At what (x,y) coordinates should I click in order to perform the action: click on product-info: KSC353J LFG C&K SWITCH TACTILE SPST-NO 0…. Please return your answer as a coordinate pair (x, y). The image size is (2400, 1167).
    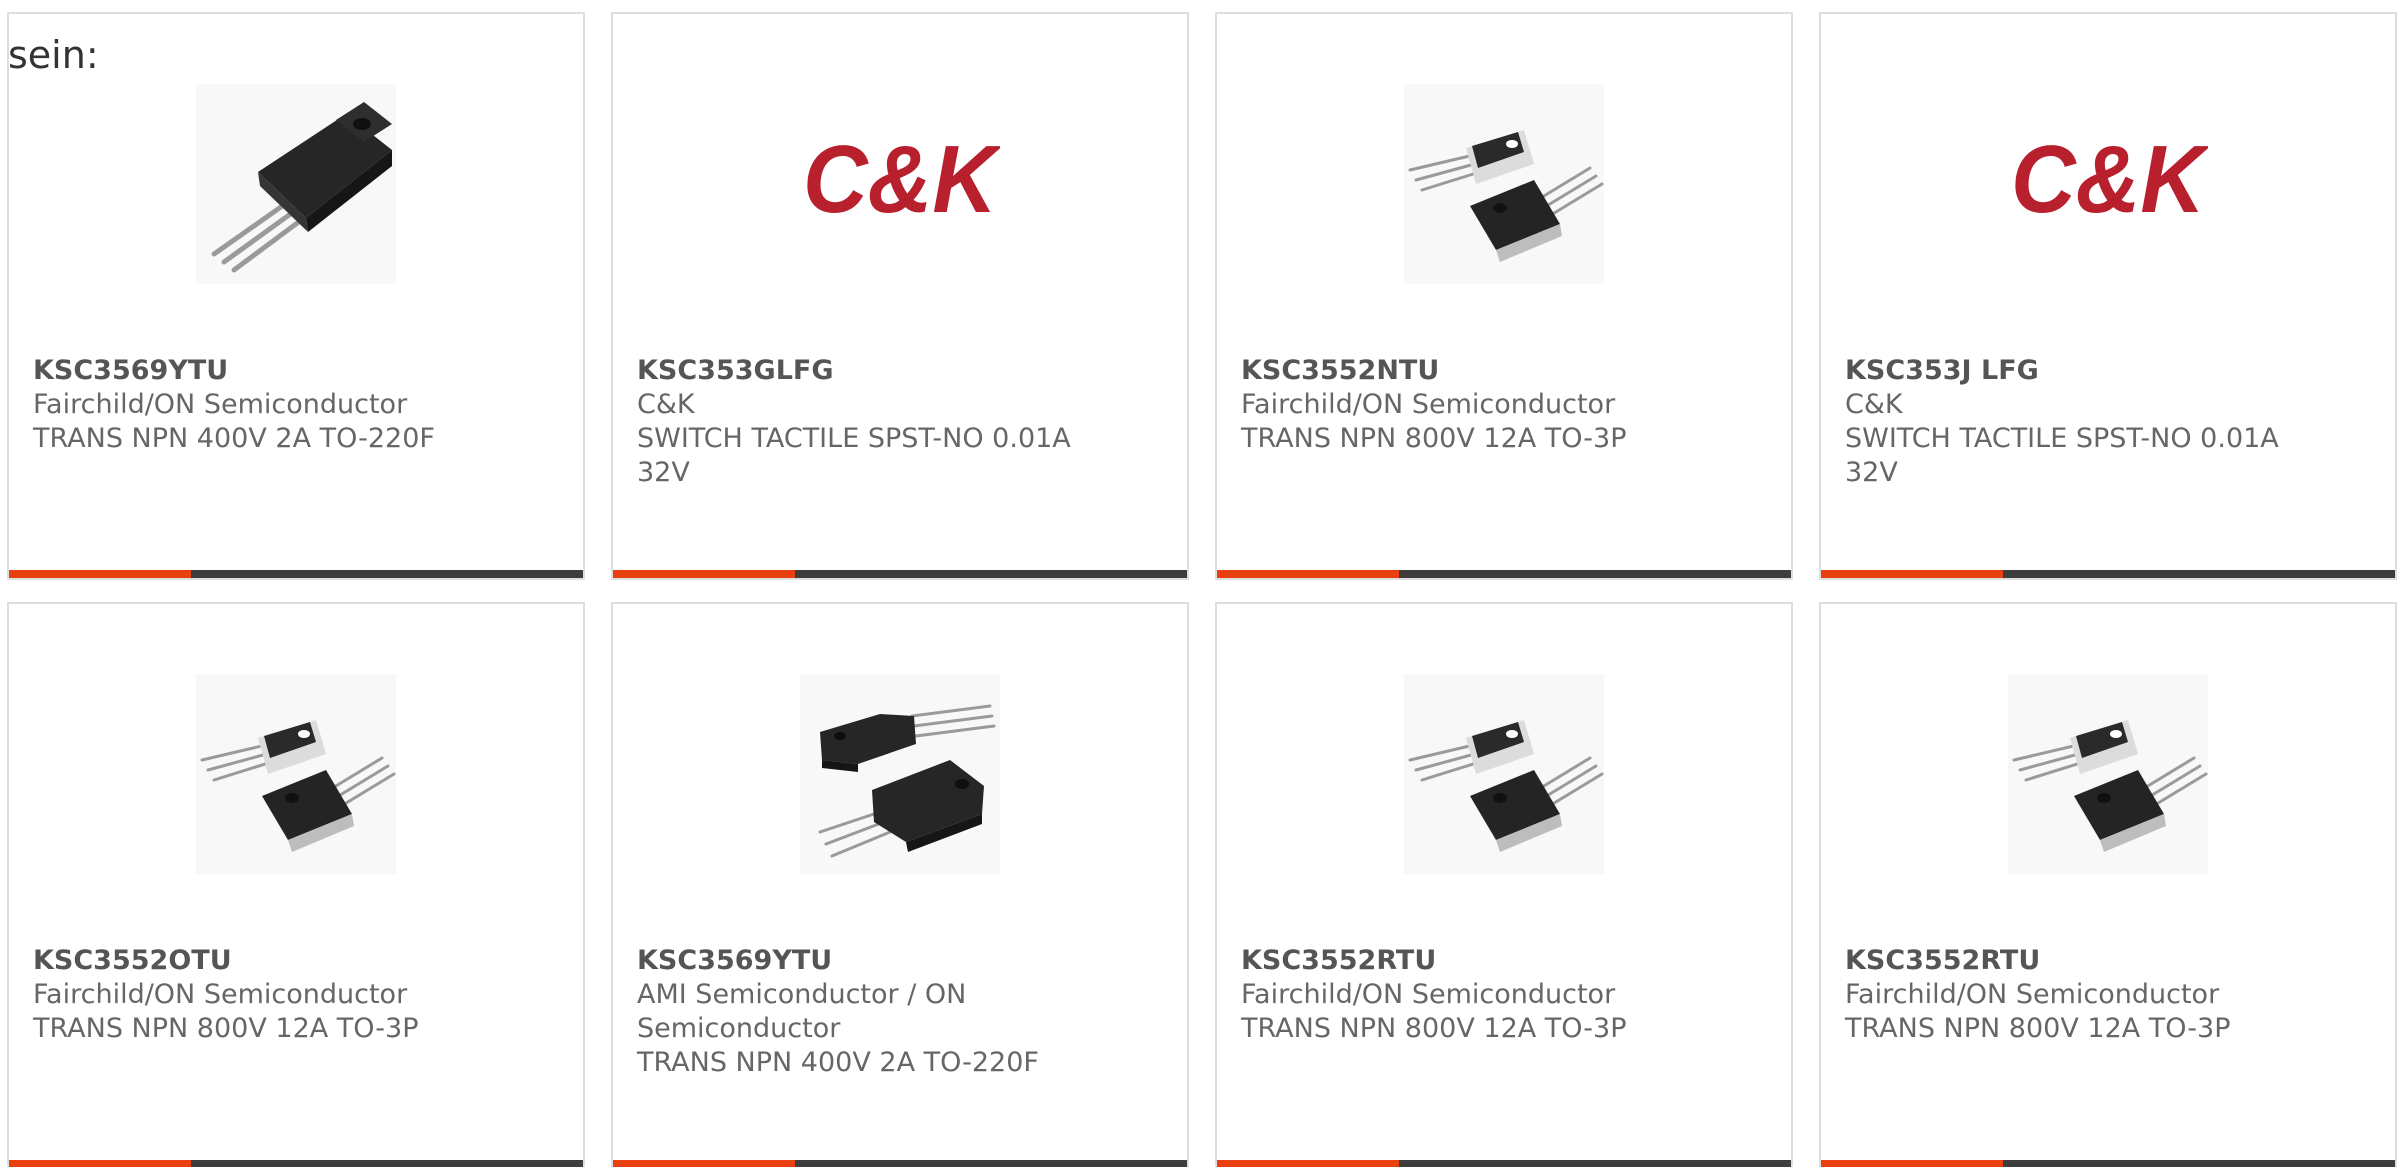
    Looking at the image, I should click on (2110, 422).